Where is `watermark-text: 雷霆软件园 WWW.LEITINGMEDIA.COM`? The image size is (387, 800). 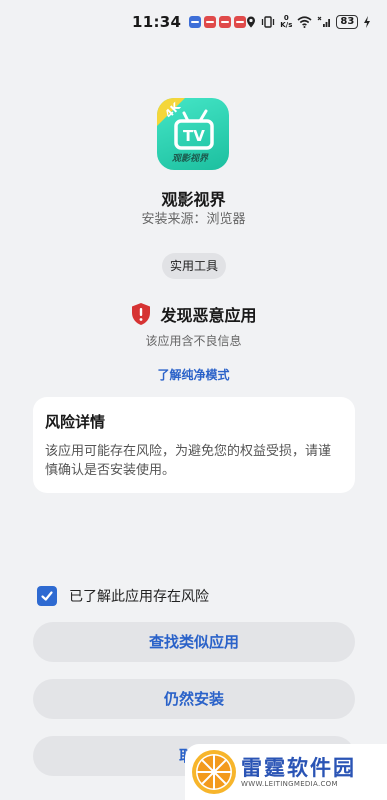
watermark-text: 雷霆软件园 WWW.LEITINGMEDIA.COM is located at coordinates (298, 772).